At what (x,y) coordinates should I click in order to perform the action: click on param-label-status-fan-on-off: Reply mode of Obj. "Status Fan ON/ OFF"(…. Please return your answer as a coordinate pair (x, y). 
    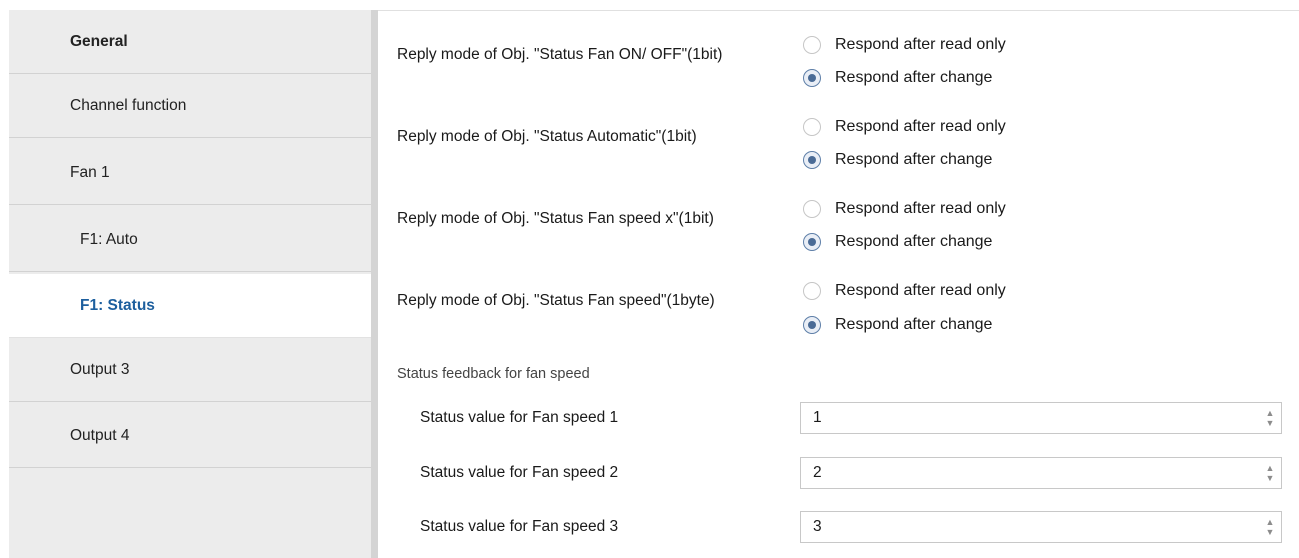
    Looking at the image, I should click on (560, 54).